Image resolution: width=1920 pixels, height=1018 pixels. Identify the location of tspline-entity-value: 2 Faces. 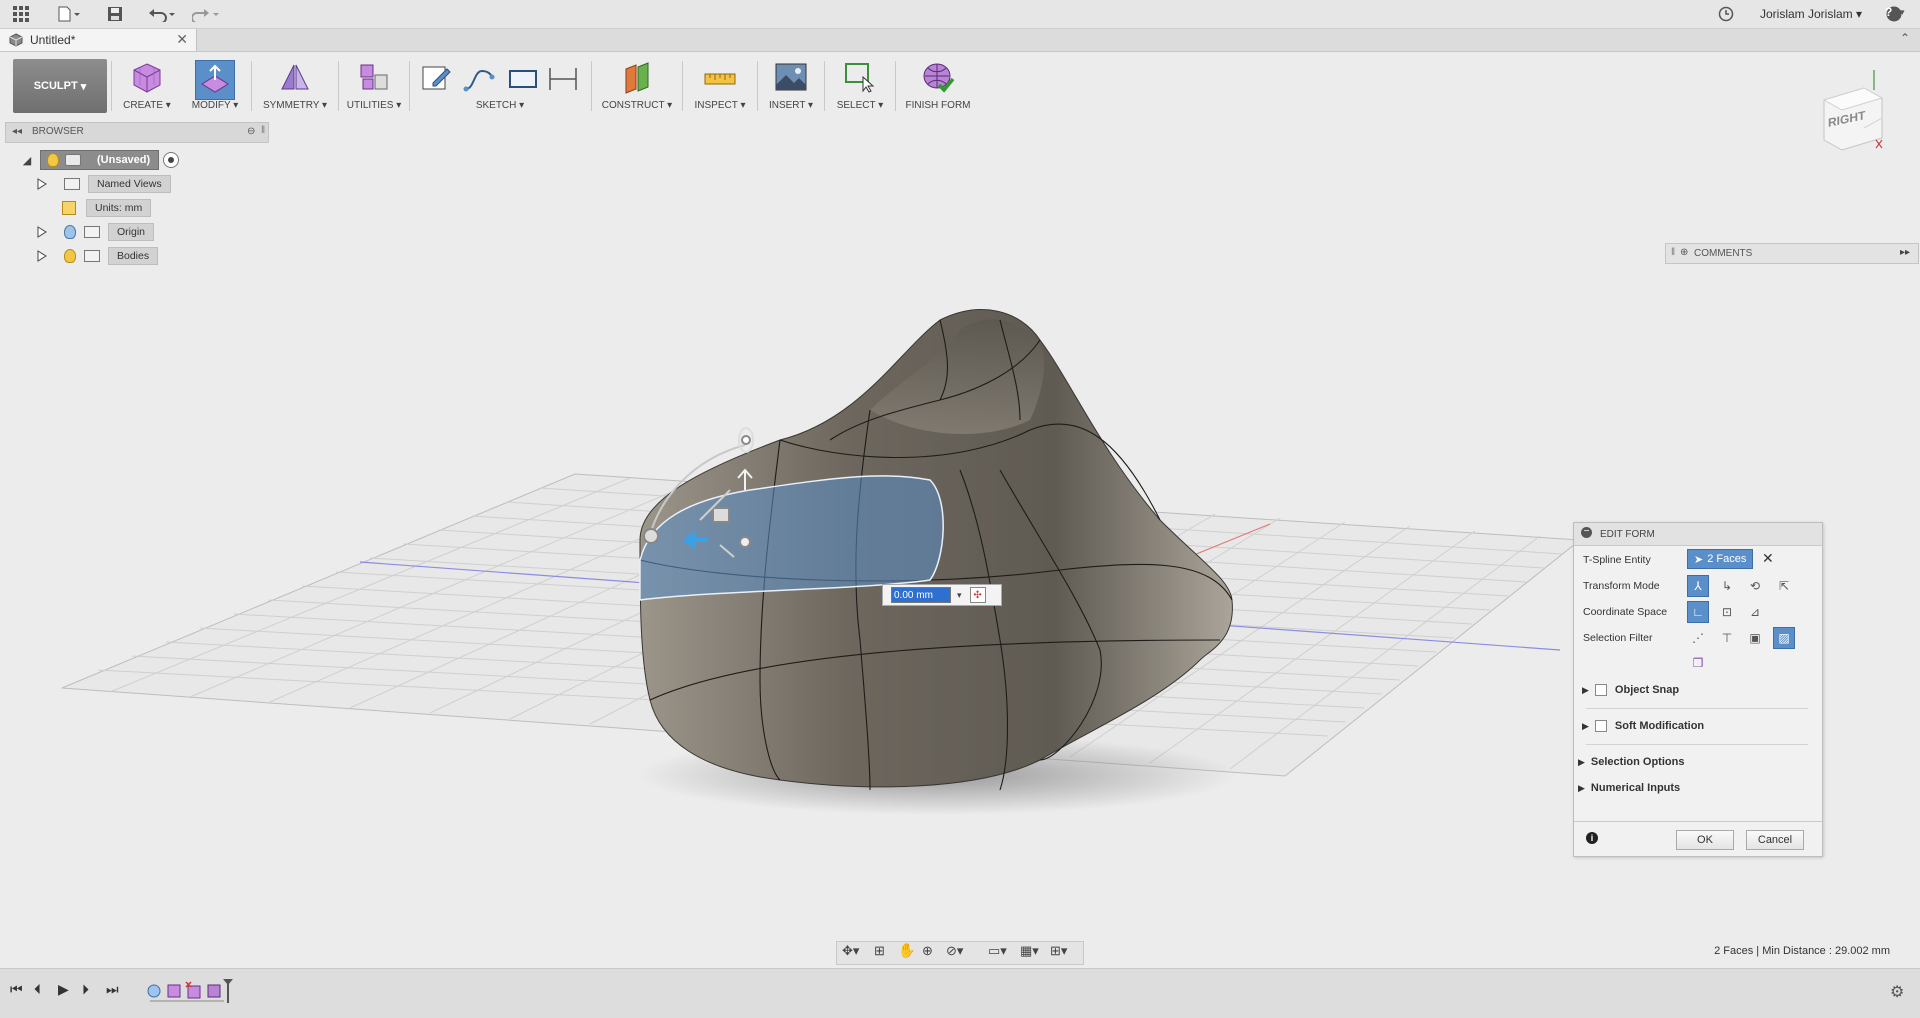
(1727, 559).